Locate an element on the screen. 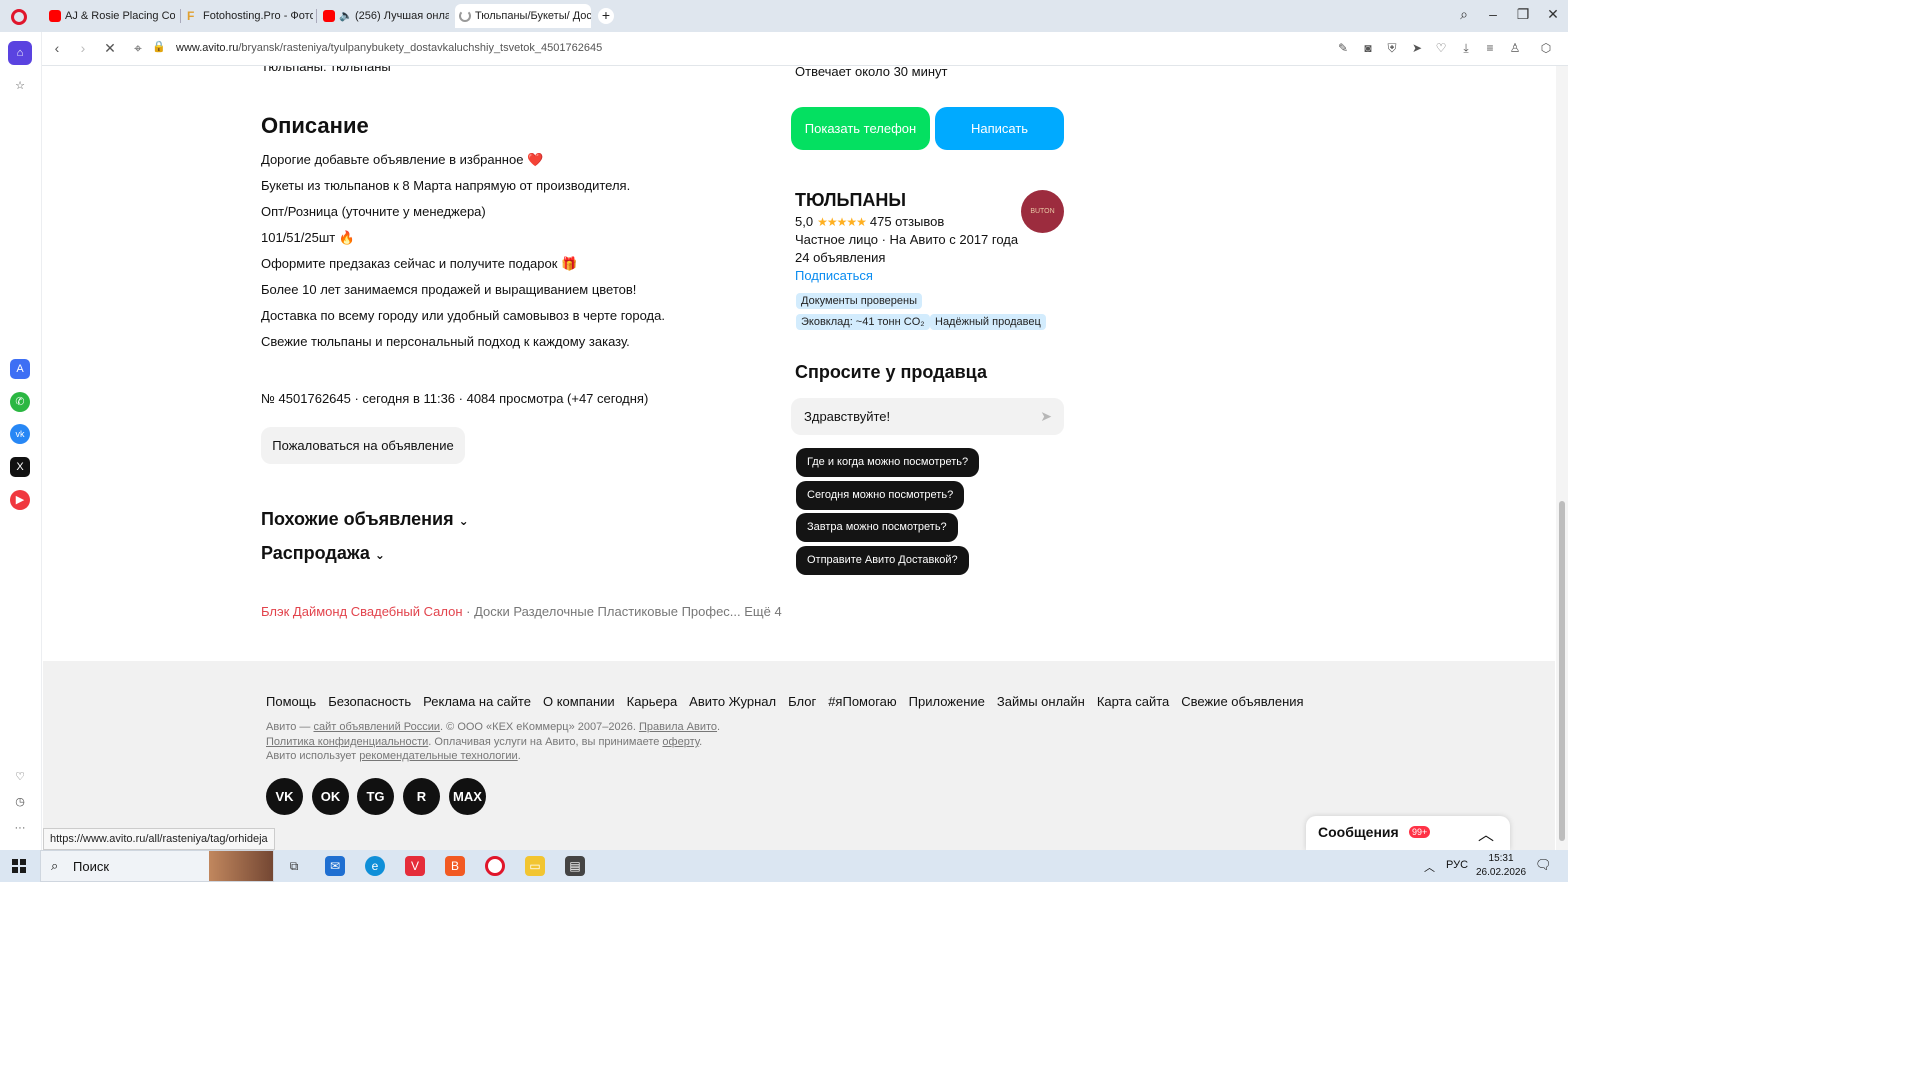 The image size is (1920, 1080). footer-link: Свежие объявления is located at coordinates (1242, 701).